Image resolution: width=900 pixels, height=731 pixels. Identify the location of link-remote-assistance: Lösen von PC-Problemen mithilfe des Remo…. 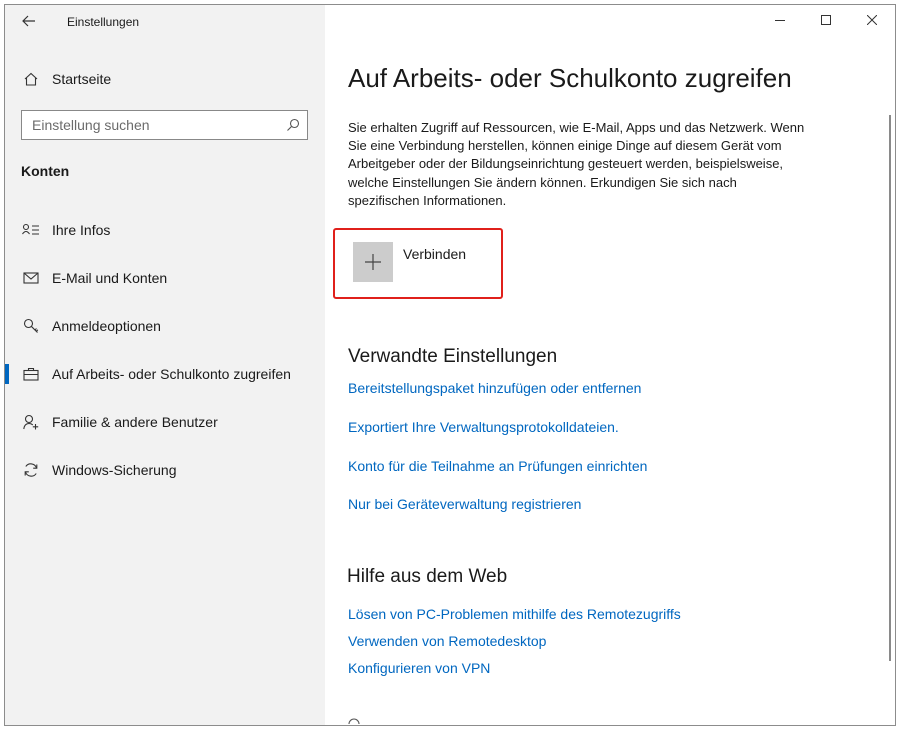
(514, 614).